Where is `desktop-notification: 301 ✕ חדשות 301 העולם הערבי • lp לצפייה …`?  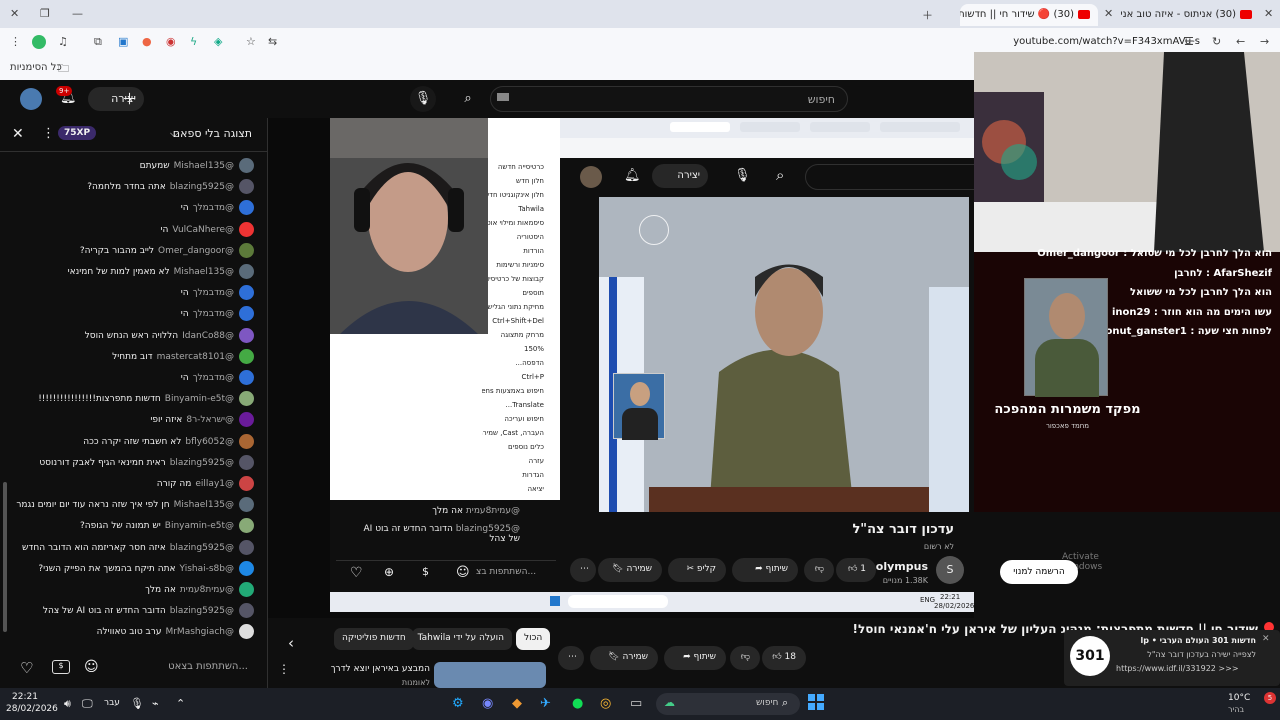 desktop-notification: 301 ✕ חדשות 301 העולם הערבי • lp לצפייה … is located at coordinates (1172, 658).